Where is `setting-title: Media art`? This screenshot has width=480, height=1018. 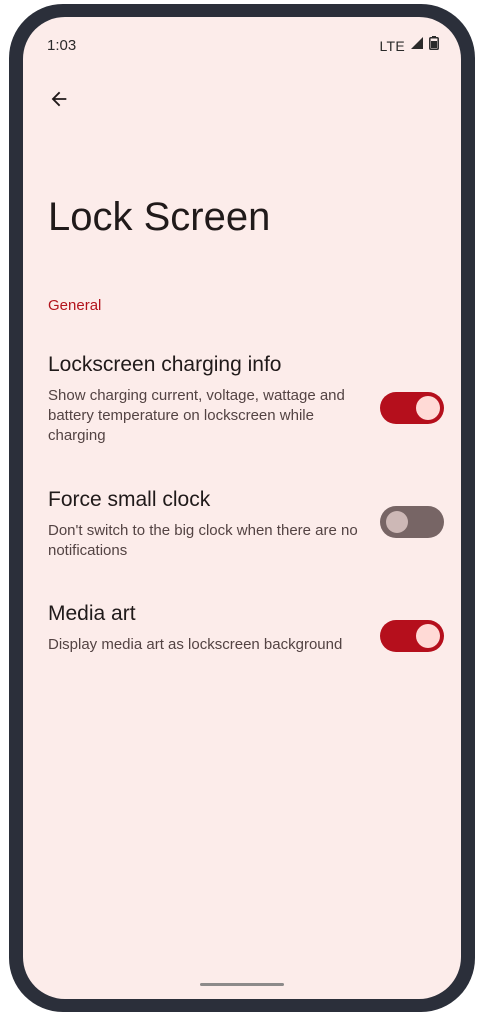 setting-title: Media art is located at coordinates (92, 613).